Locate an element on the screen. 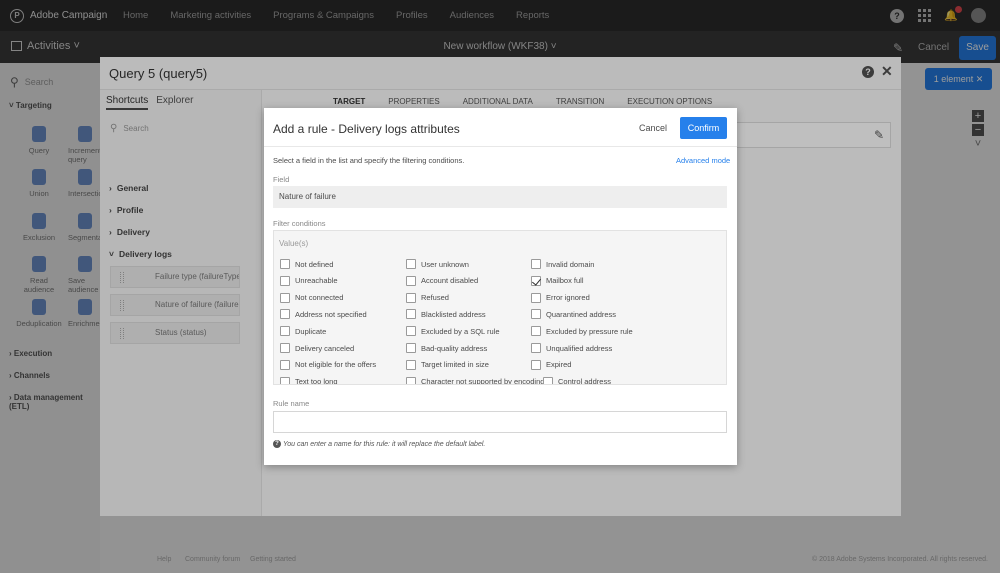  checkbox-label: Unqualified address is located at coordinates (579, 348).